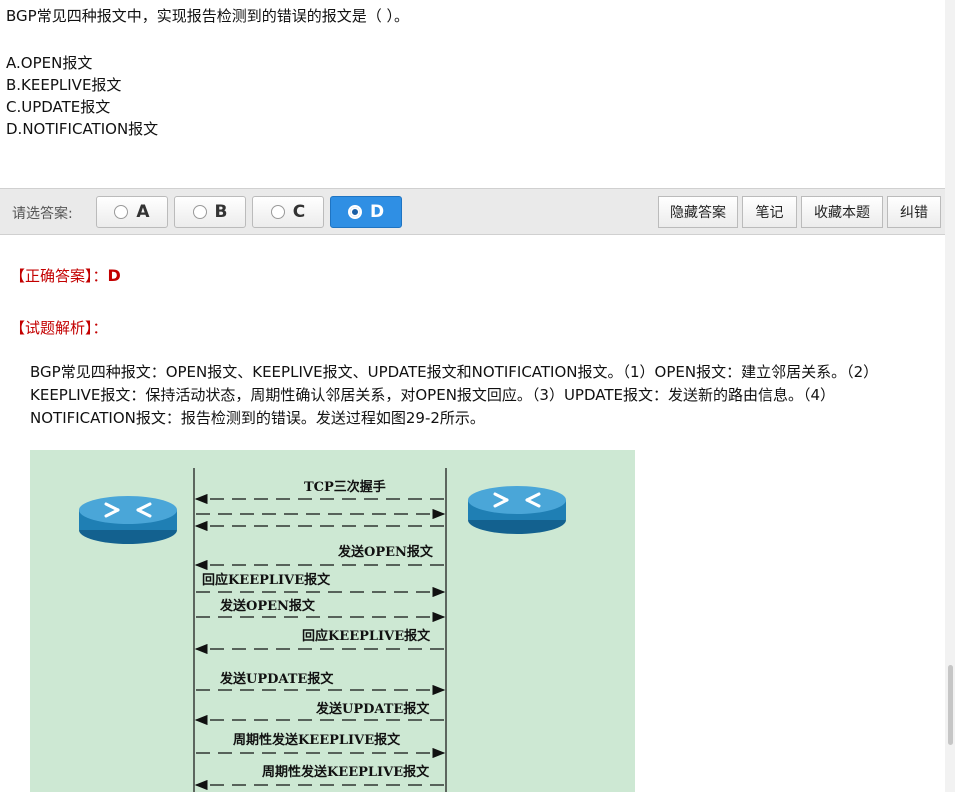  What do you see at coordinates (299, 212) in the screenshot?
I see `choice-c-label: C` at bounding box center [299, 212].